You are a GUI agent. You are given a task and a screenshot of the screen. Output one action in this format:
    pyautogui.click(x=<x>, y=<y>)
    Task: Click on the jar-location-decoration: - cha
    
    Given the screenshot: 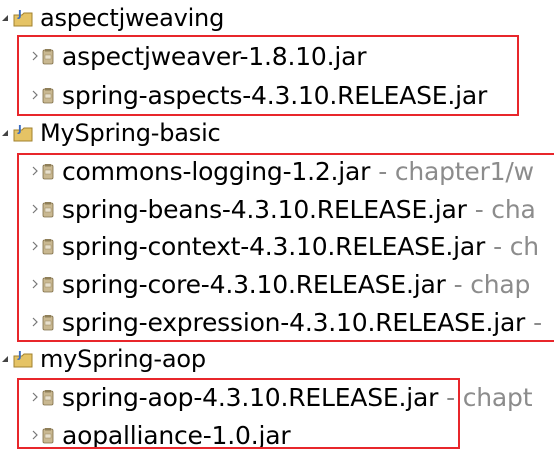 What is the action you would take?
    pyautogui.click(x=505, y=209)
    